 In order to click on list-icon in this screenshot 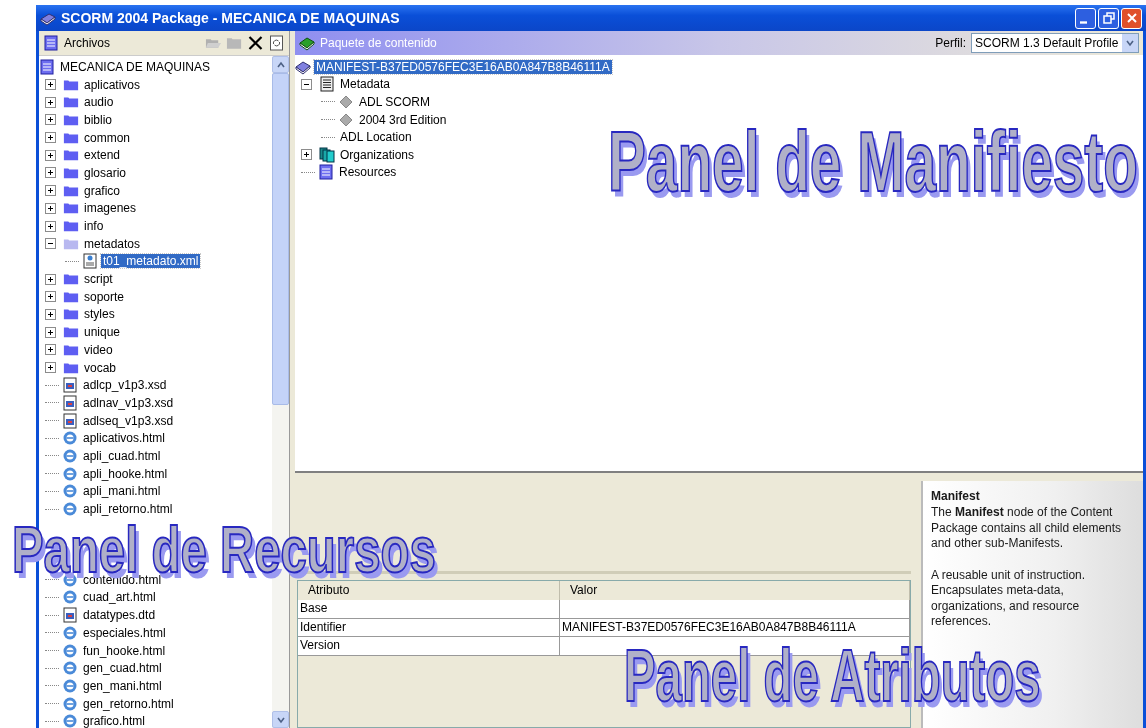, I will do `click(327, 84)`.